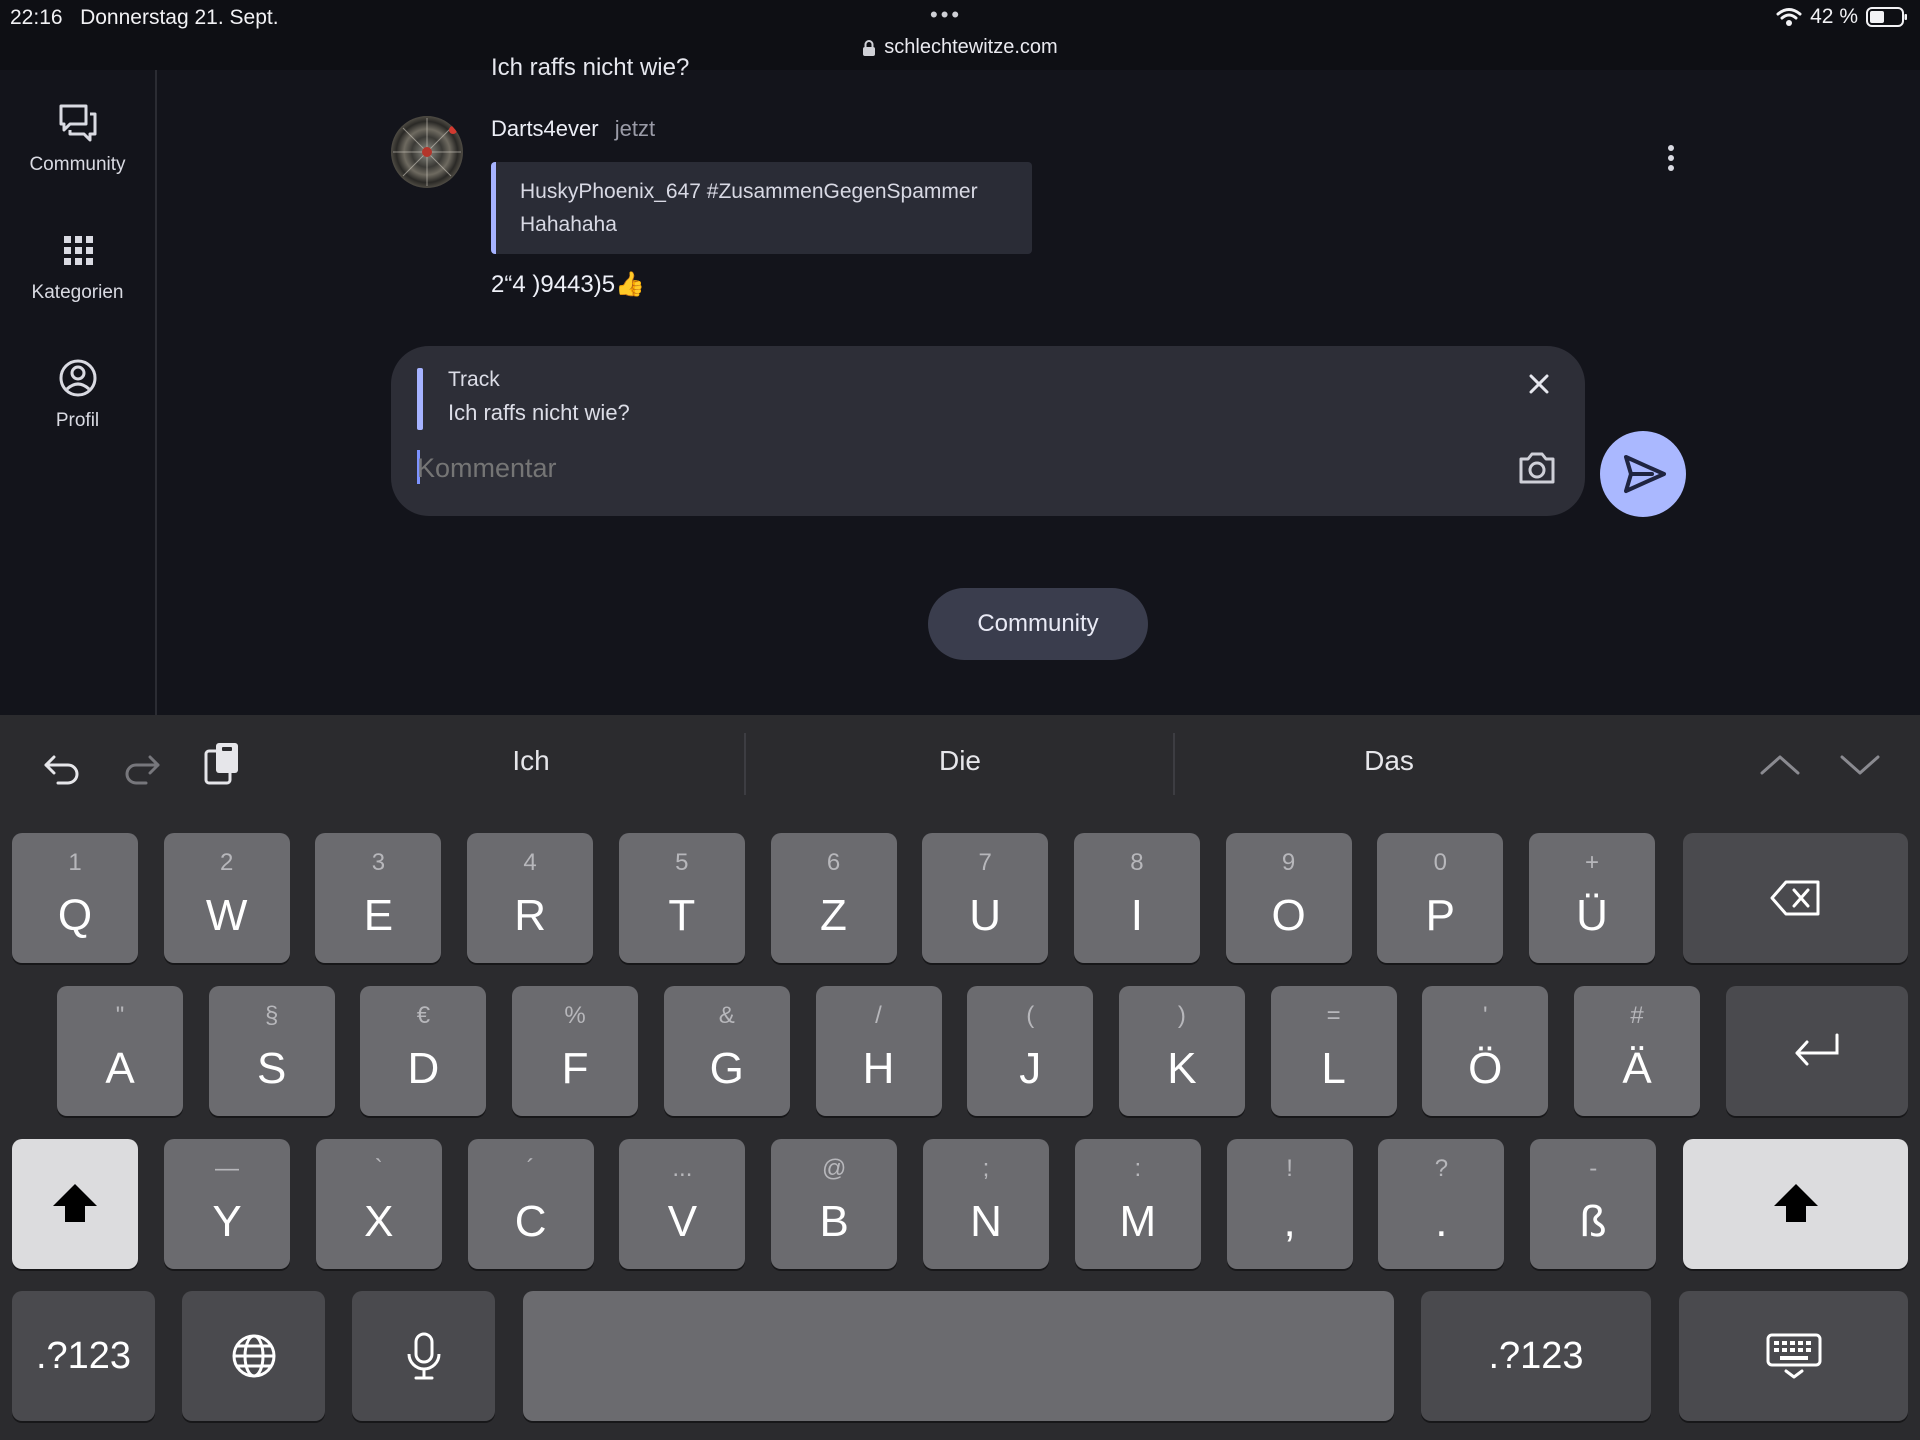 The width and height of the screenshot is (1920, 1440). I want to click on avatar, so click(427, 152).